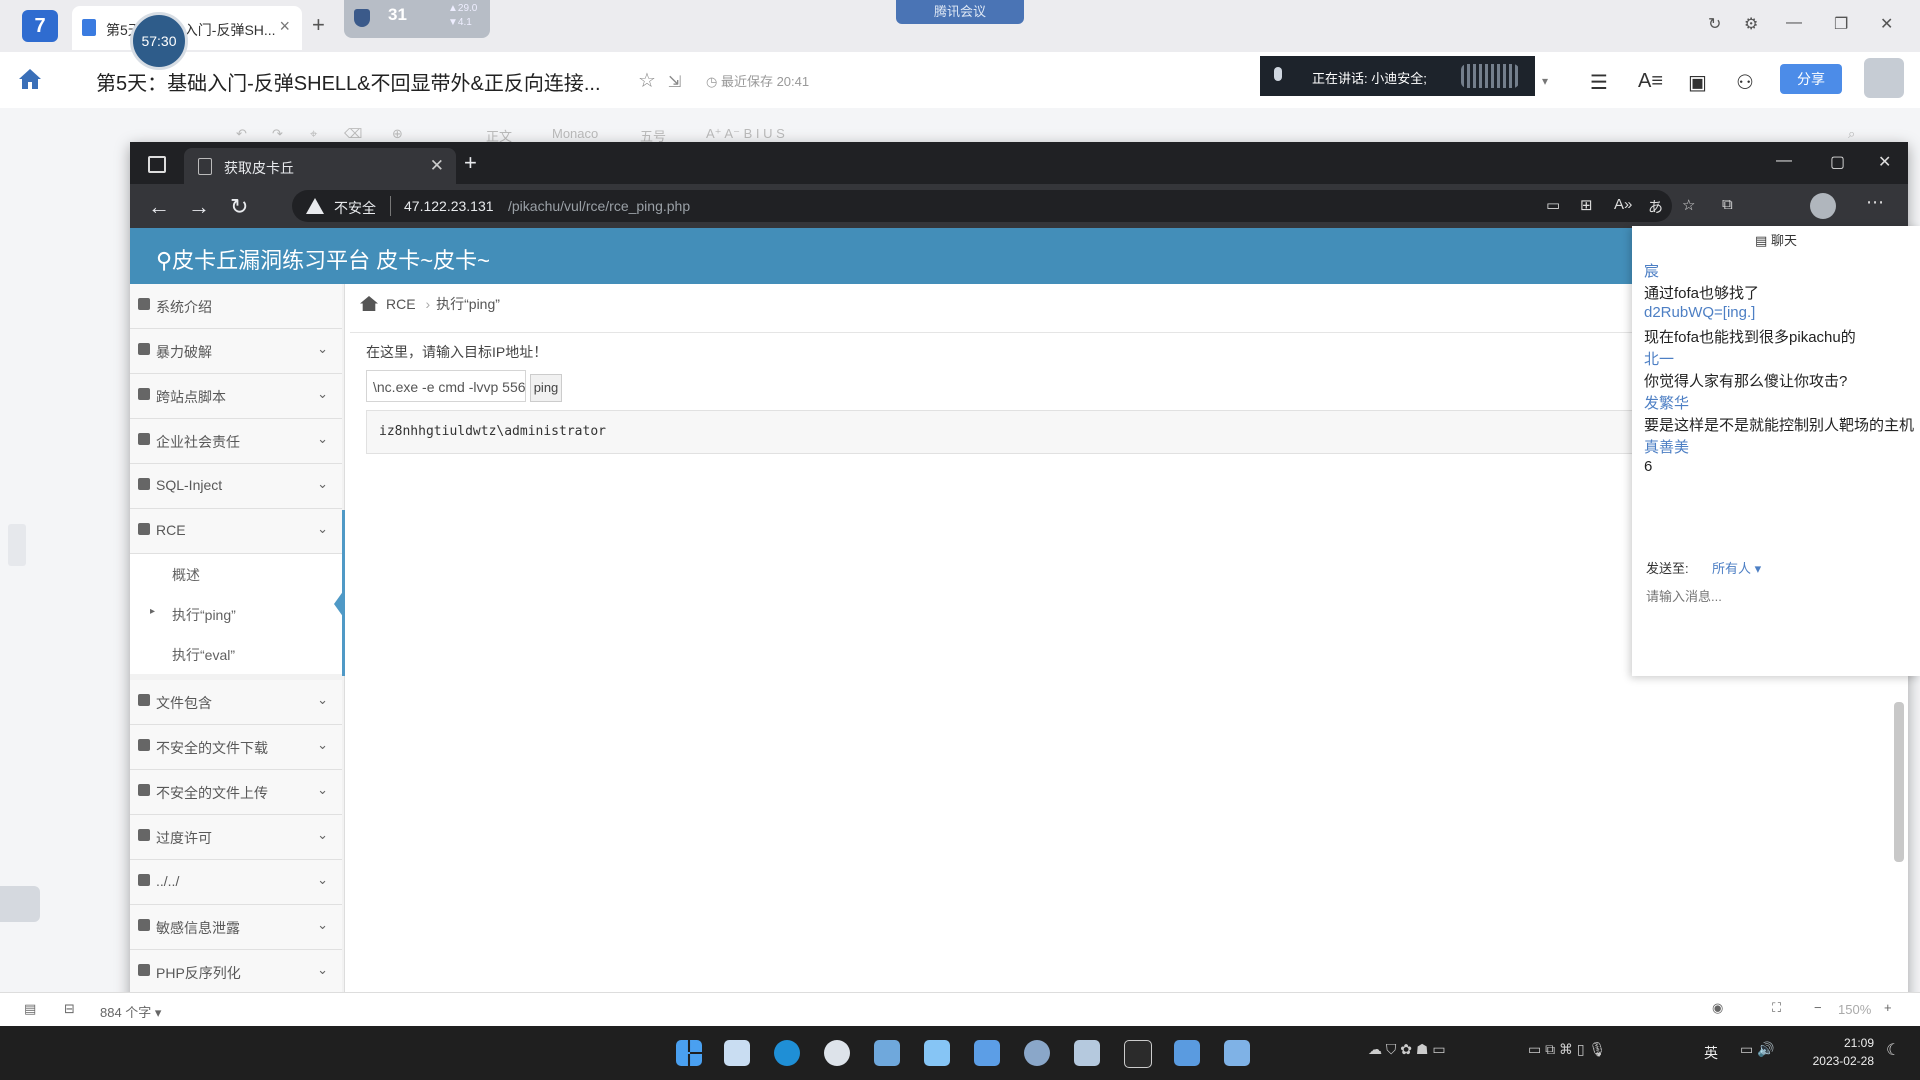 This screenshot has height=1080, width=1920. What do you see at coordinates (1784, 161) in the screenshot?
I see `browser-minimize-icon: —` at bounding box center [1784, 161].